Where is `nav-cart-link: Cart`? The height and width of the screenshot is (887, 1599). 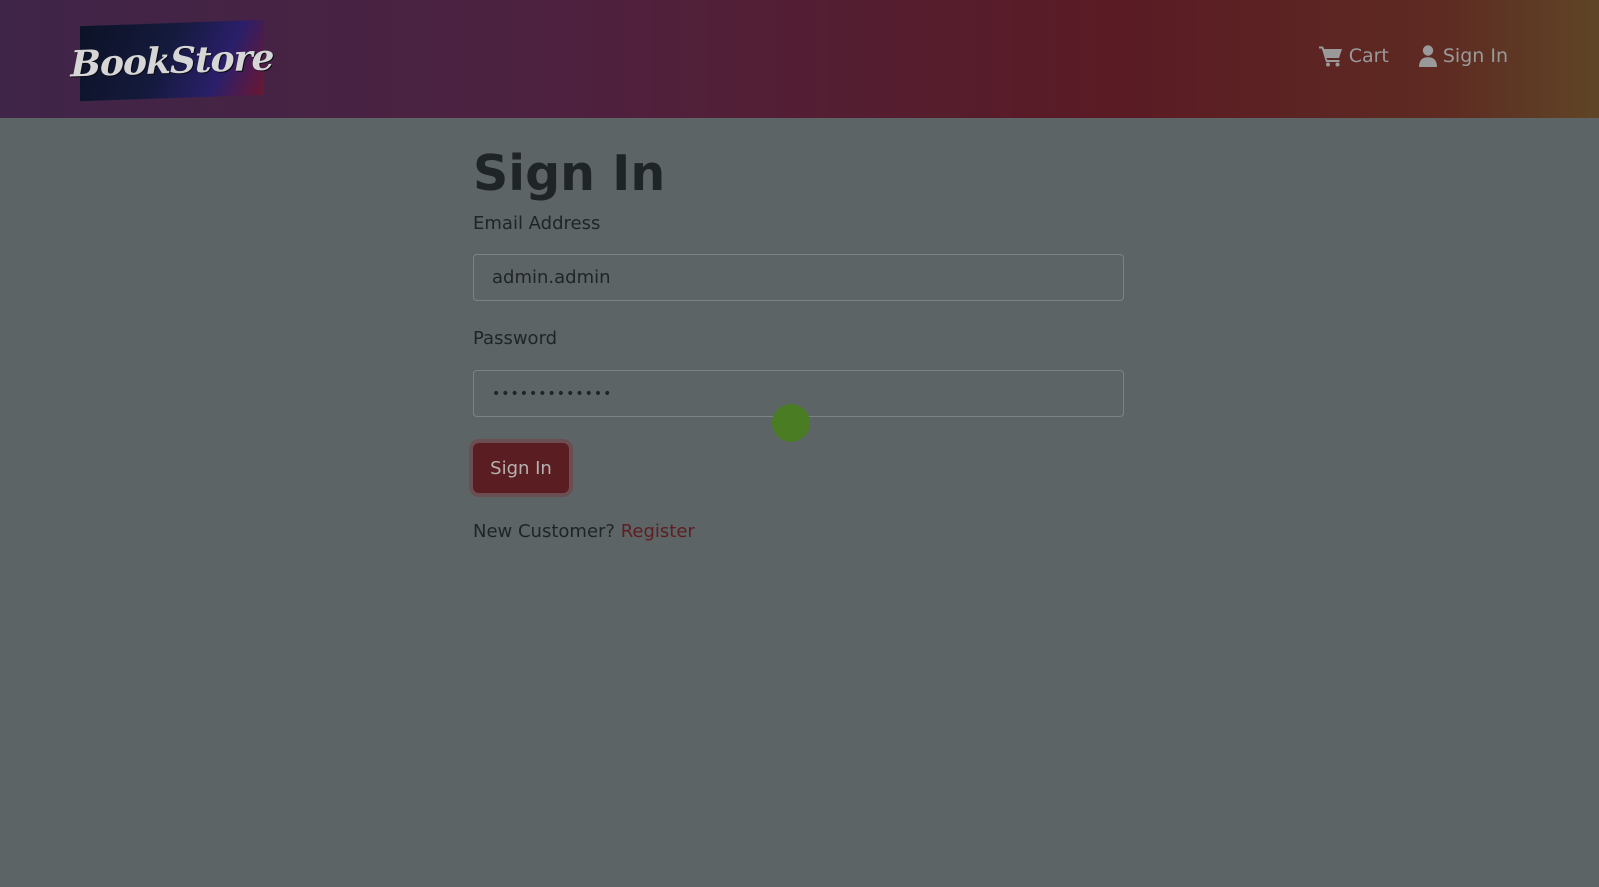 nav-cart-link: Cart is located at coordinates (1353, 56).